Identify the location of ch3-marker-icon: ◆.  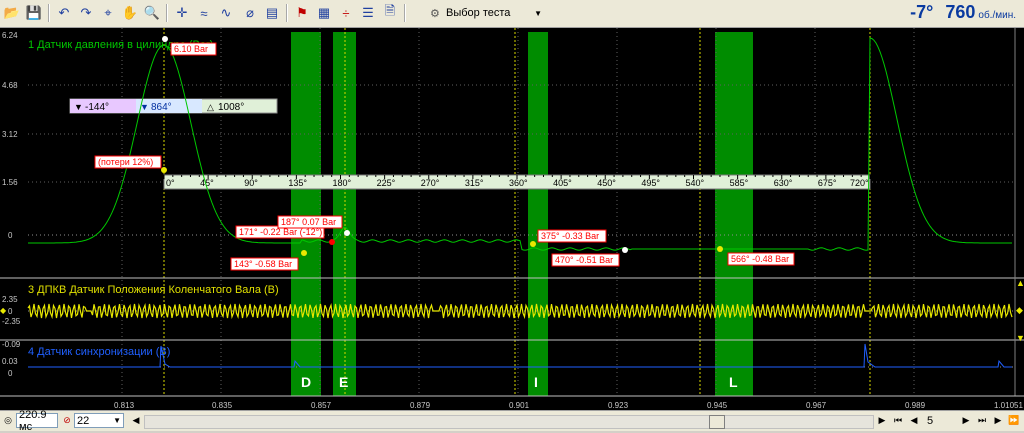
(1019, 310).